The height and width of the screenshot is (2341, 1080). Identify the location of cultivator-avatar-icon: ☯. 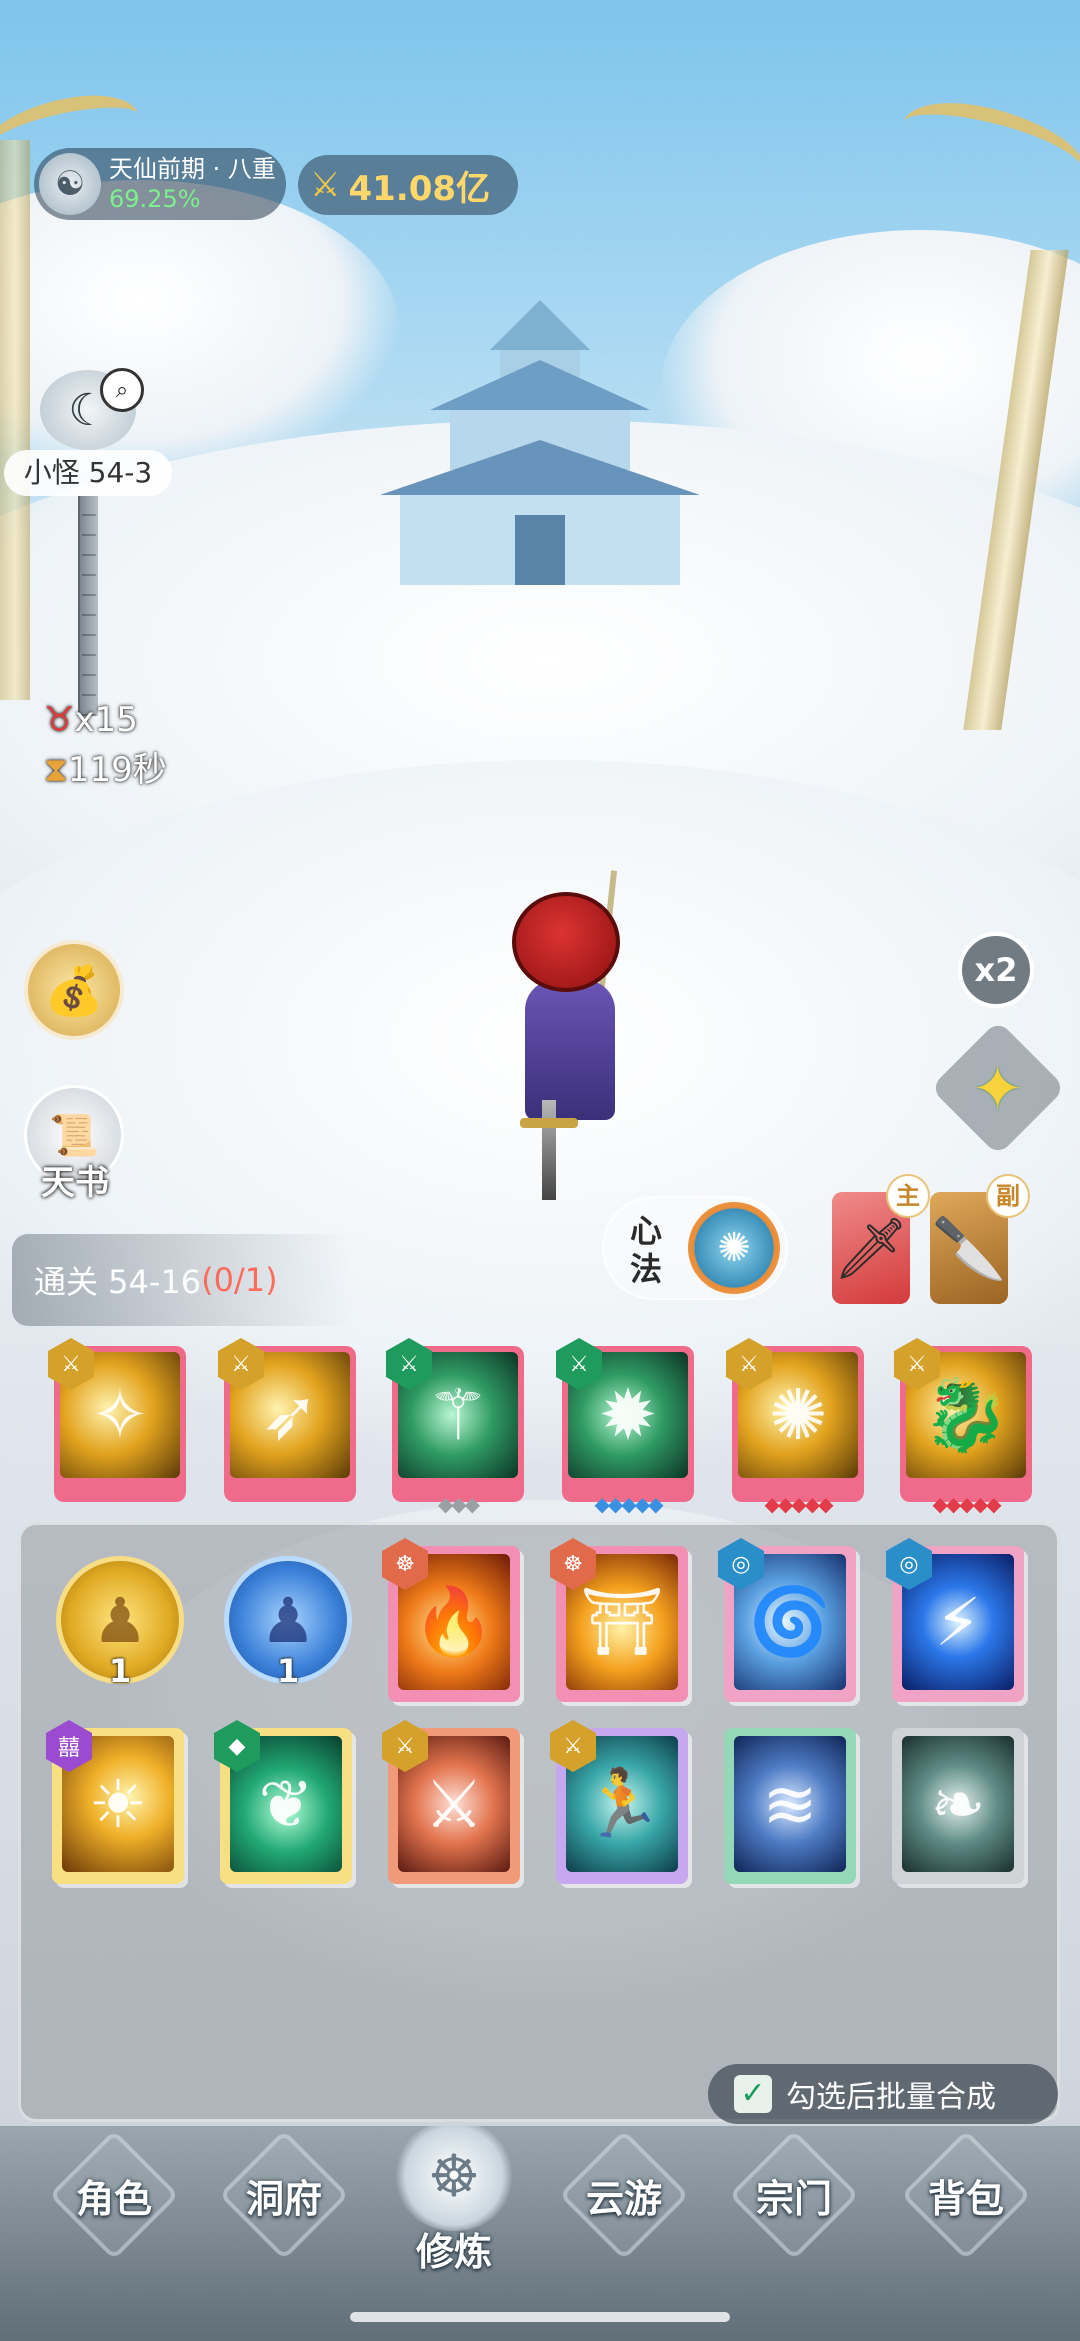
(70, 184).